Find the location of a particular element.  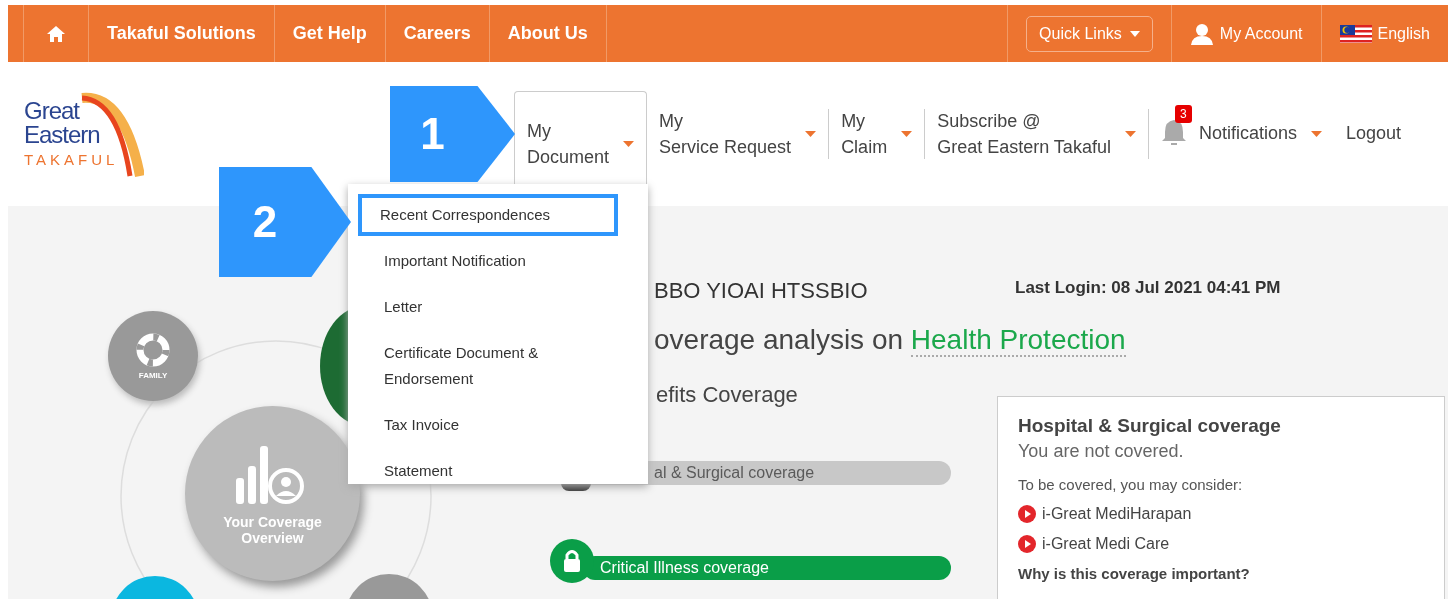

nav-menu-item: My Service Request is located at coordinates (738, 133).